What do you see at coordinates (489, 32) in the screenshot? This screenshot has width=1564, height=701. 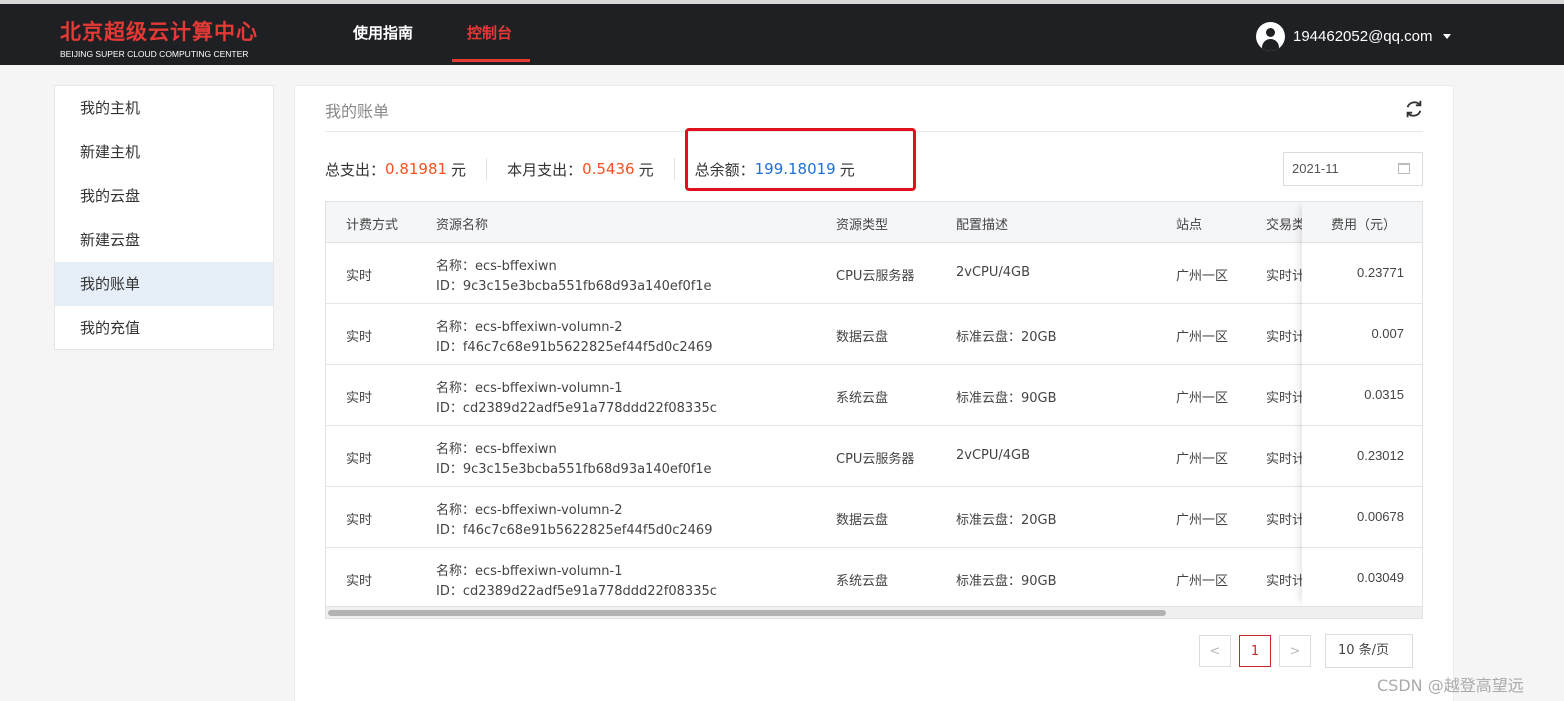 I see `nav-console: 控制台` at bounding box center [489, 32].